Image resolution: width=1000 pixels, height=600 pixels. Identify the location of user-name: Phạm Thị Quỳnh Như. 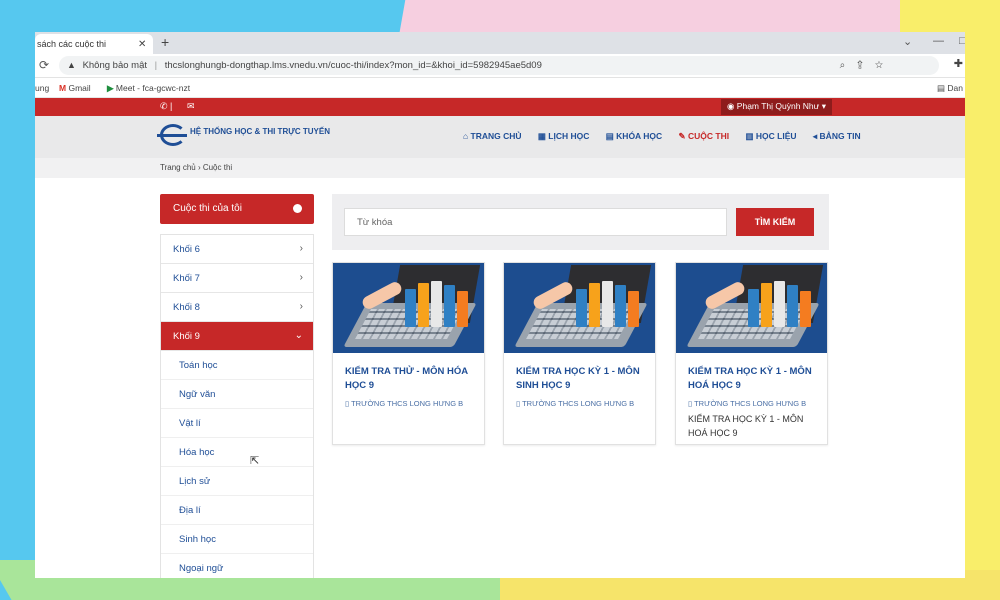
(778, 106).